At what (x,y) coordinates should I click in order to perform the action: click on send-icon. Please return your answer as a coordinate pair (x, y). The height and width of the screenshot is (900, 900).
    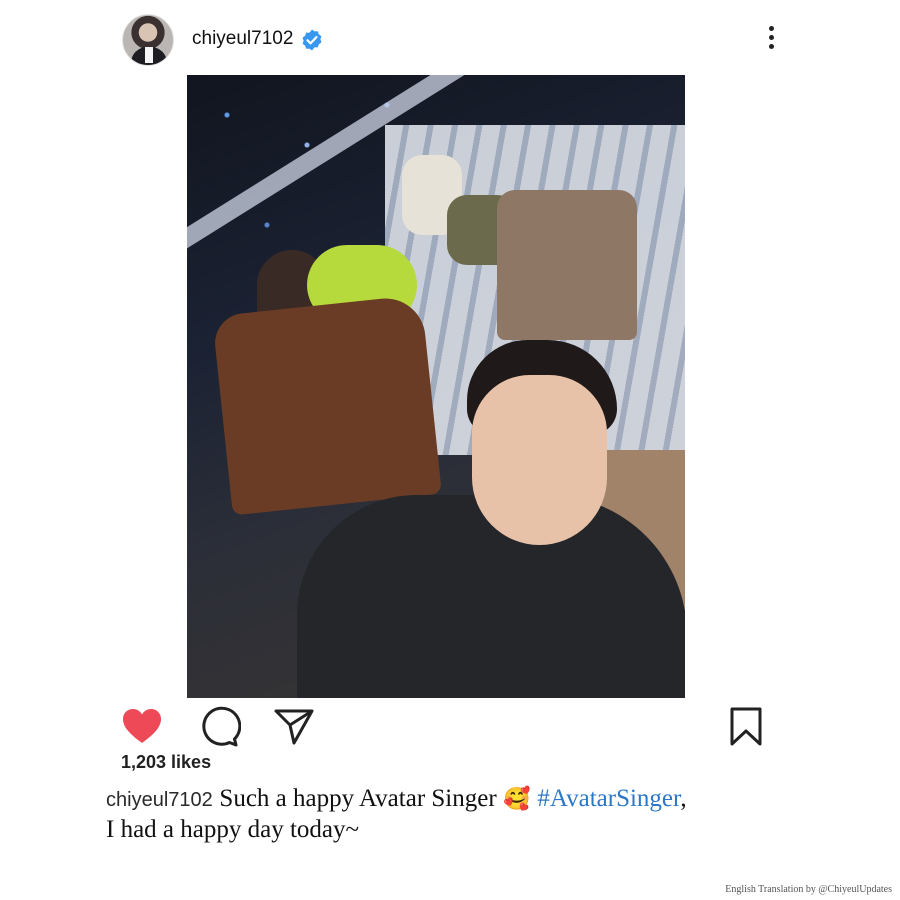
    Looking at the image, I should click on (294, 727).